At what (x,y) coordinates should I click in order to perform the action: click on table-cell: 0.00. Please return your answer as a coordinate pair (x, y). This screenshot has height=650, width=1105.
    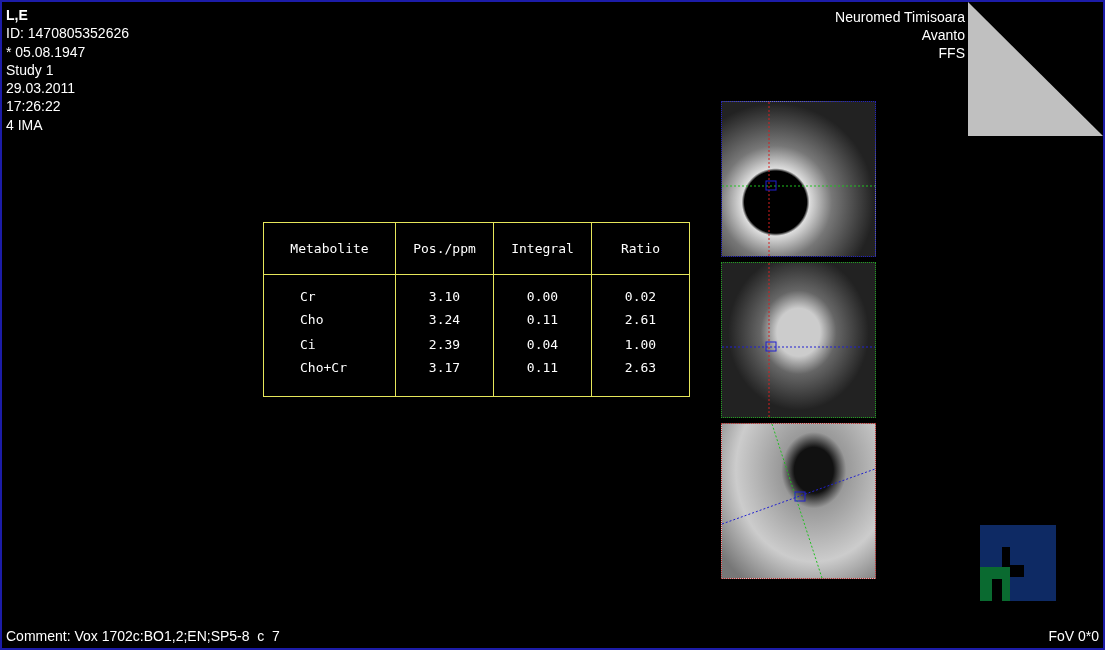
    Looking at the image, I should click on (542, 290).